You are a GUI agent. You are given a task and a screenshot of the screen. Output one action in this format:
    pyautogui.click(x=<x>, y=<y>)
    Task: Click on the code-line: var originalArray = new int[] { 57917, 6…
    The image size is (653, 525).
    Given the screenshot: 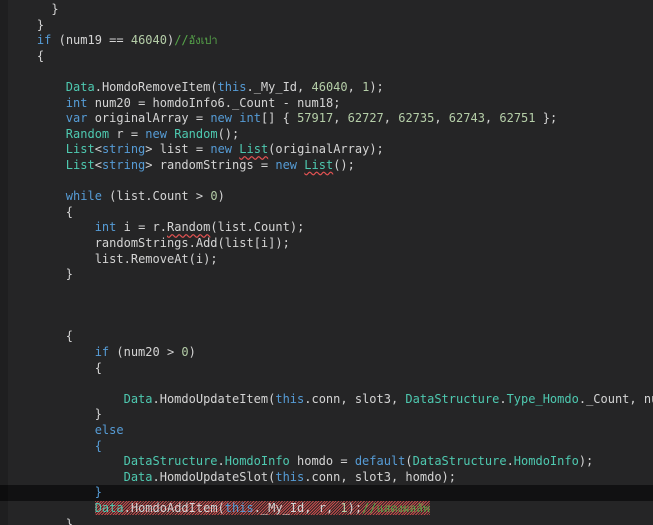 What is the action you would take?
    pyautogui.click(x=326, y=119)
    